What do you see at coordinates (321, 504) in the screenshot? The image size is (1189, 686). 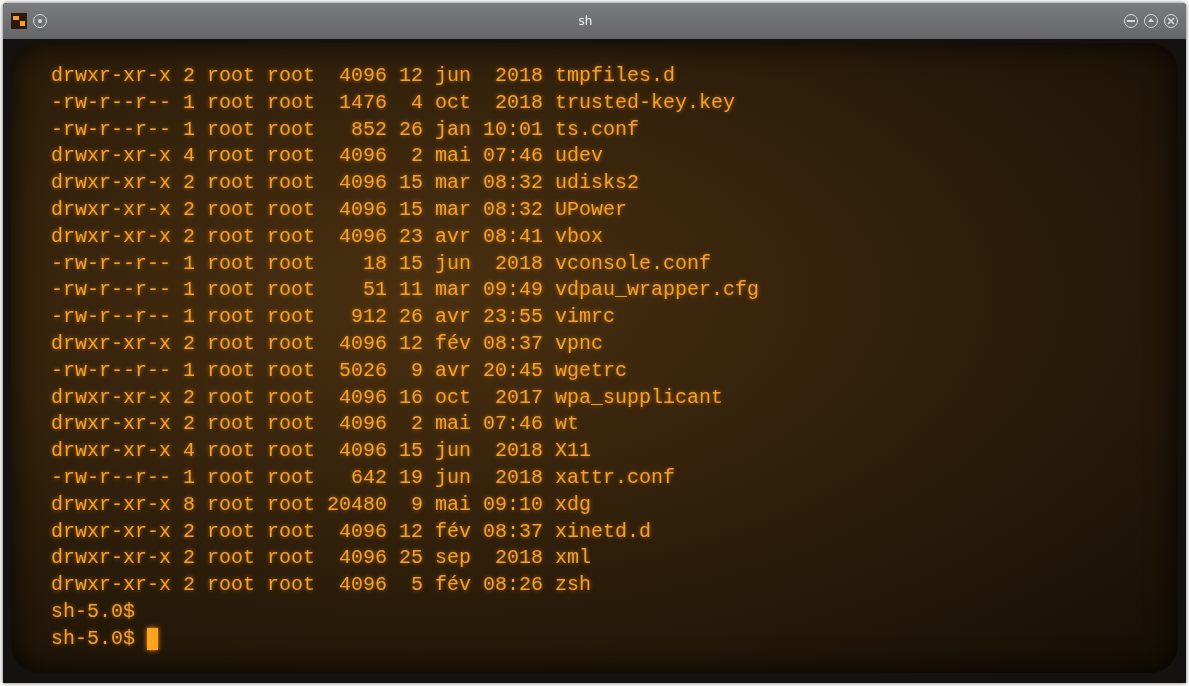 I see `terminal-line: drwxr-xr-x 8 root root 20480 9 mai 09:10 xdg` at bounding box center [321, 504].